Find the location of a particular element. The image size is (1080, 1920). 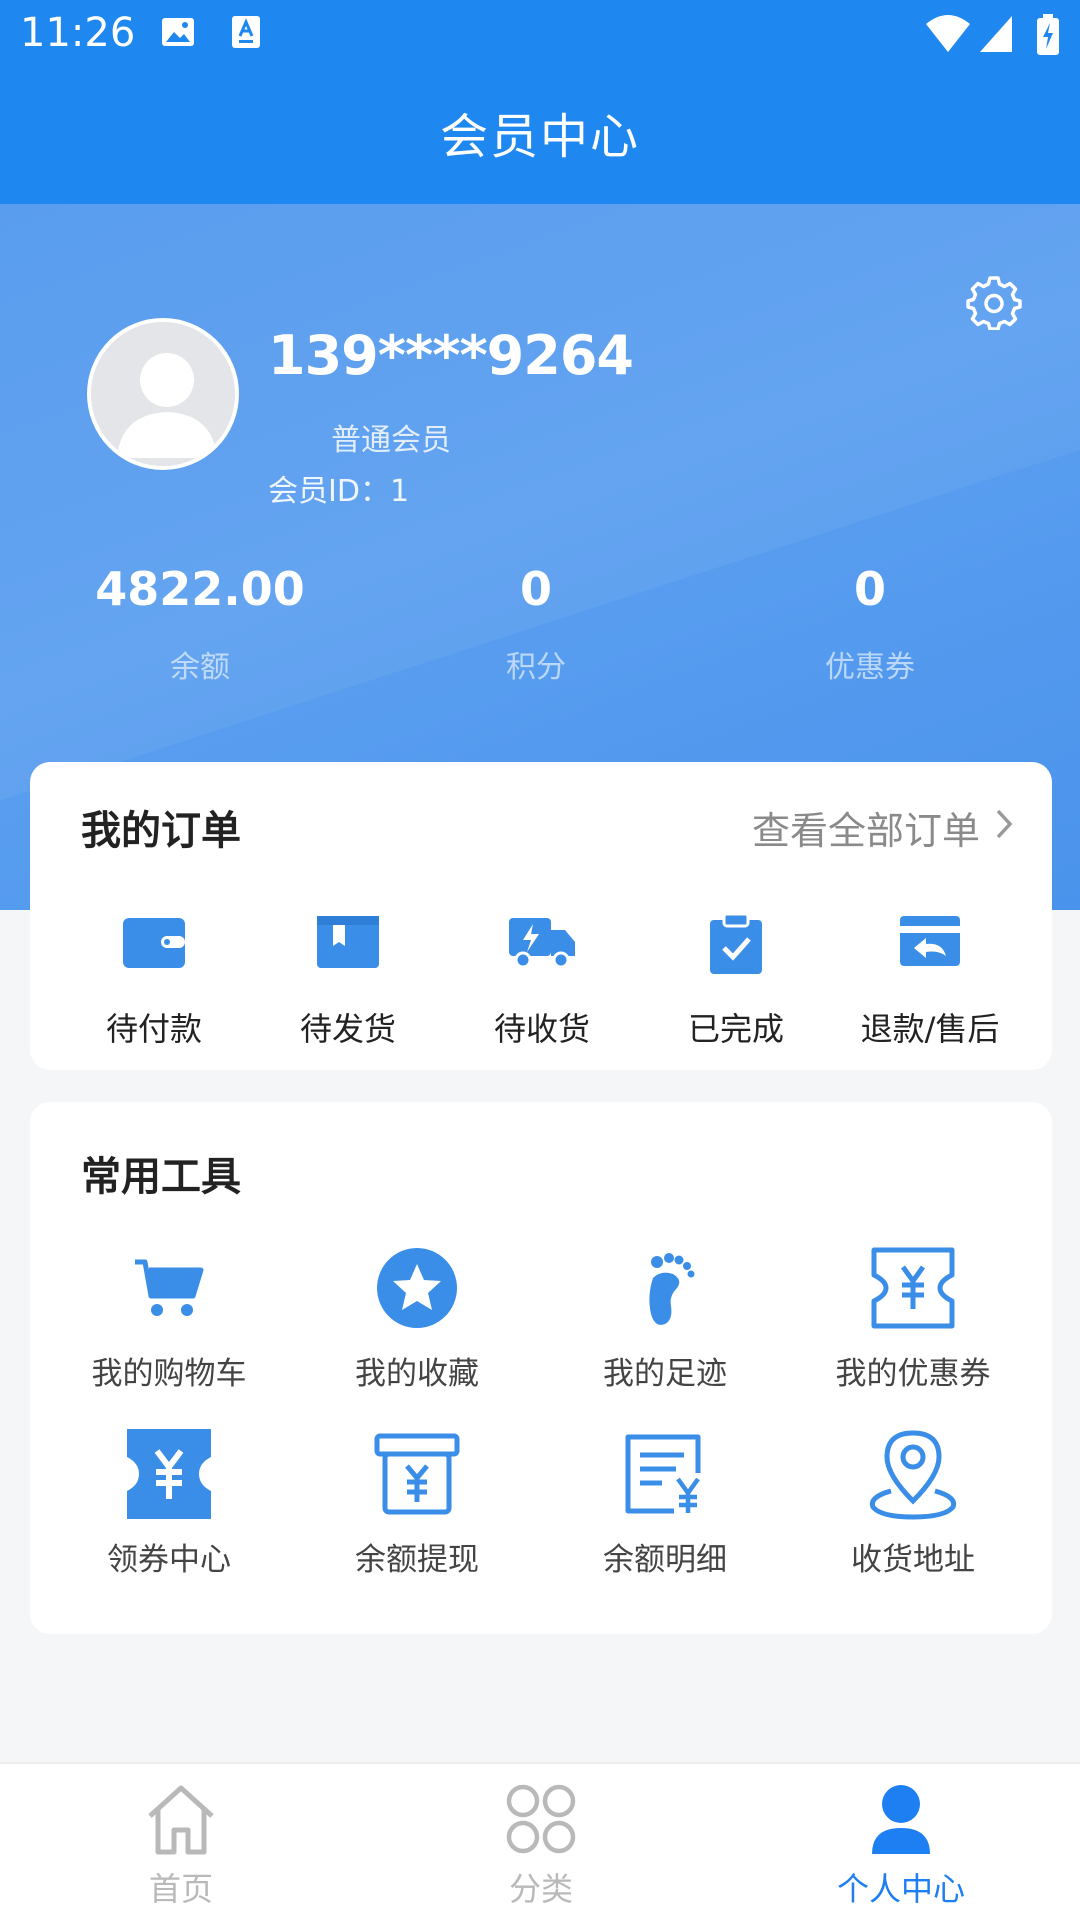

tool-address: 收货地址 is located at coordinates (913, 1504).